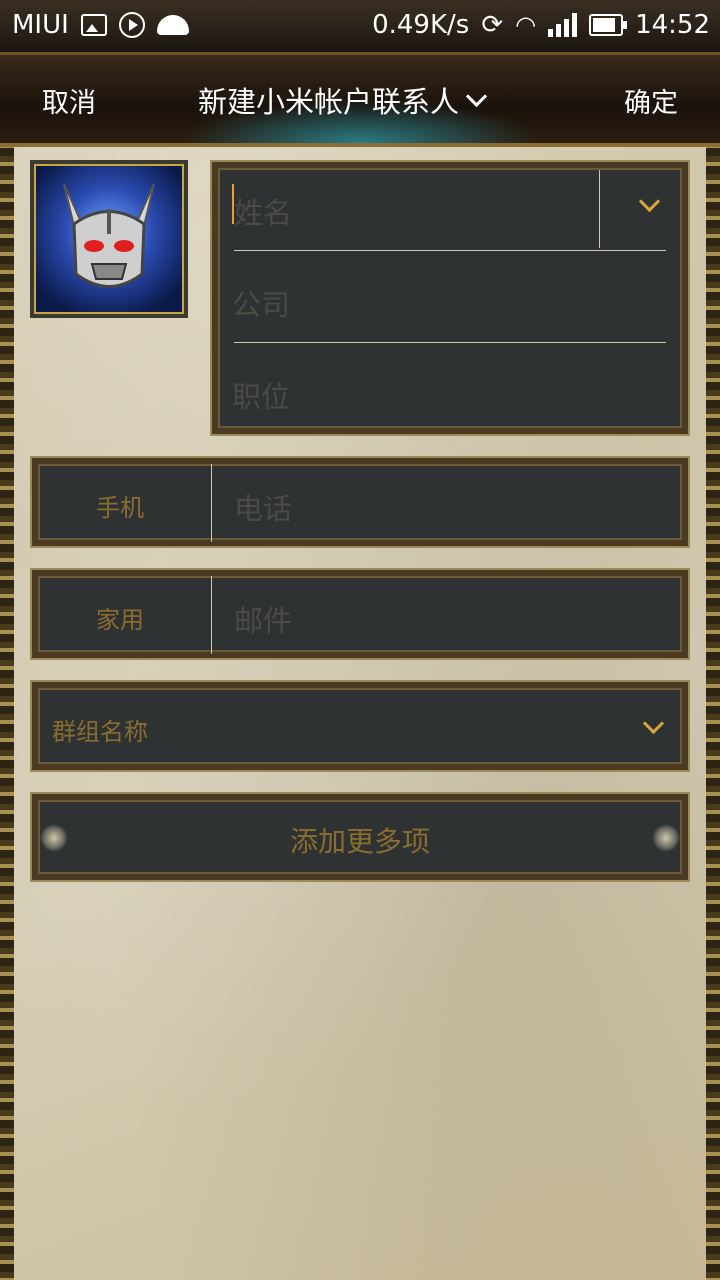 The width and height of the screenshot is (720, 1280). What do you see at coordinates (421, 25) in the screenshot?
I see `network-speed: 0.49K/s` at bounding box center [421, 25].